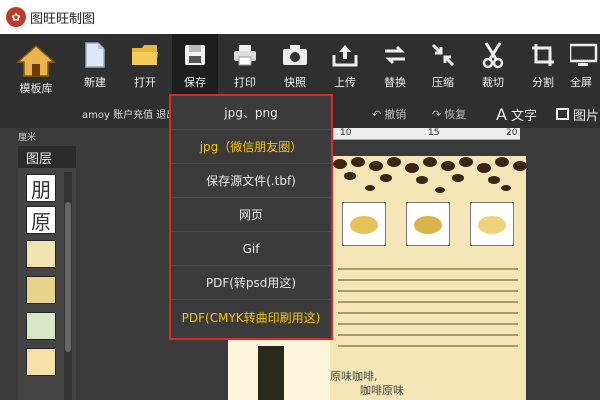 This screenshot has width=600, height=400. What do you see at coordinates (295, 82) in the screenshot?
I see `snapshot-label: 快照` at bounding box center [295, 82].